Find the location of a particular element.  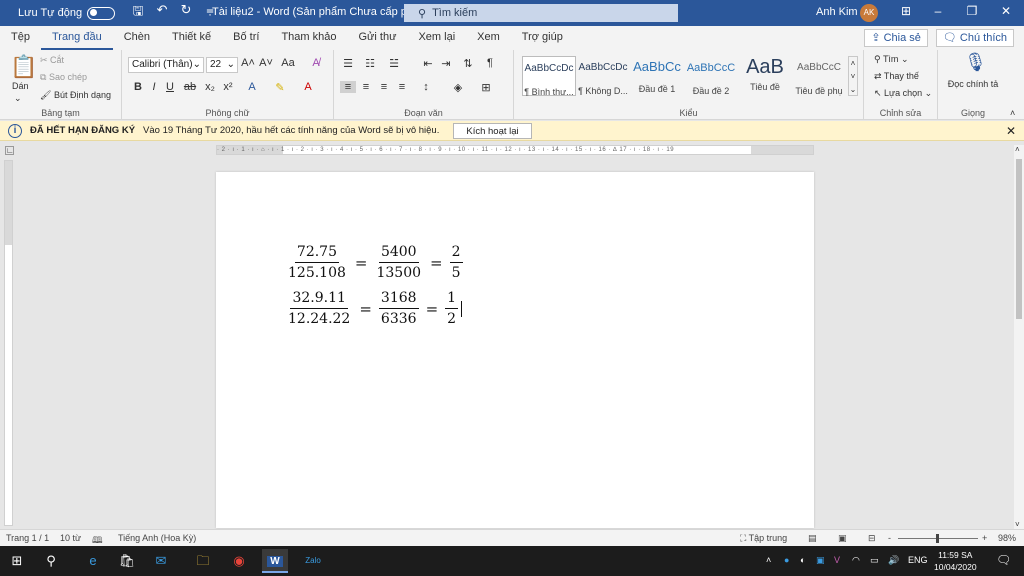

read-mode-icon: ▤ is located at coordinates (812, 538).